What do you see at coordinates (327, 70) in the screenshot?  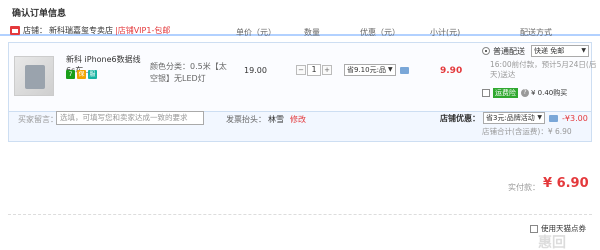 I see `increase-button: +` at bounding box center [327, 70].